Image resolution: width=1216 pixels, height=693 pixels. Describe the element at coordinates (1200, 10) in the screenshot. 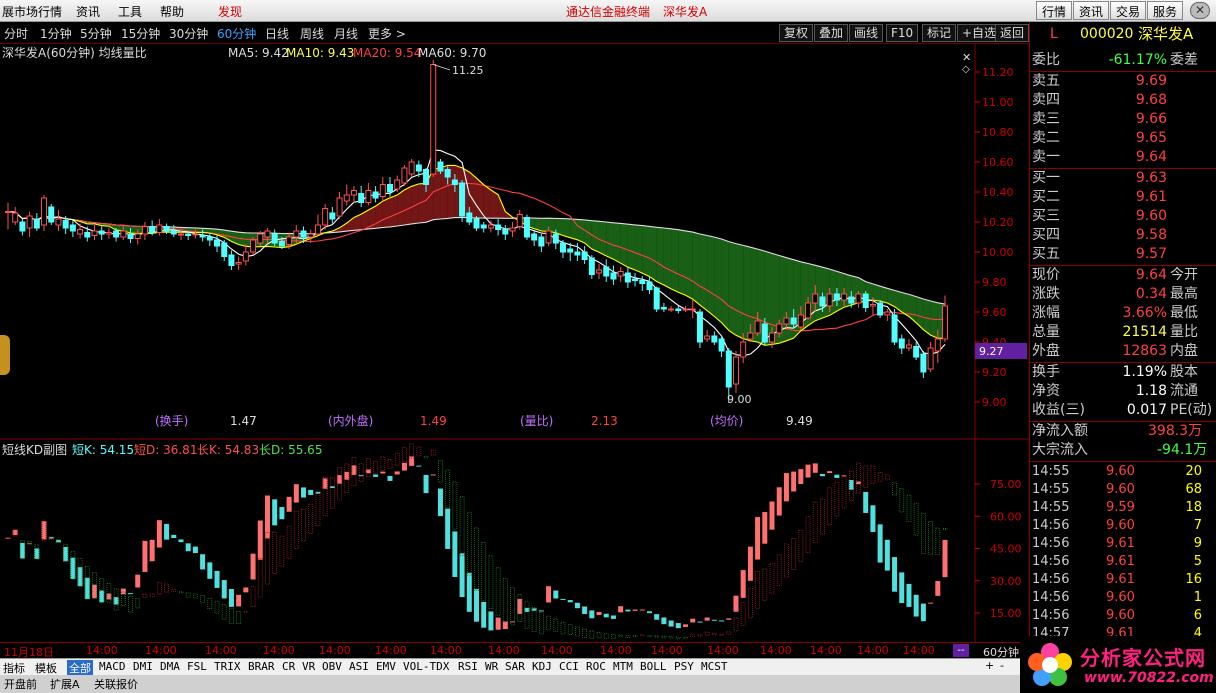

I see `close-icon: ✕` at that location.